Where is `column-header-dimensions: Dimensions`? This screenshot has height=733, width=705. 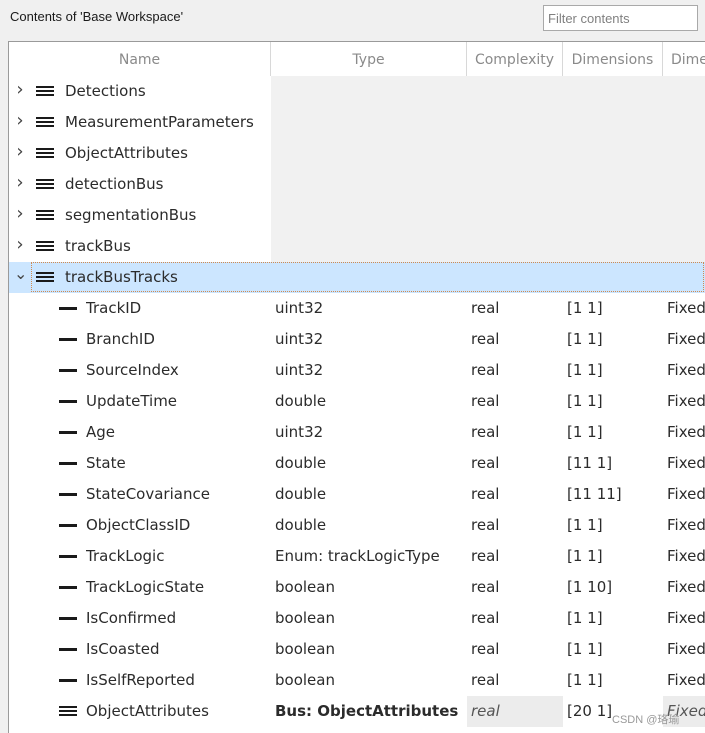 column-header-dimensions: Dimensions is located at coordinates (613, 59).